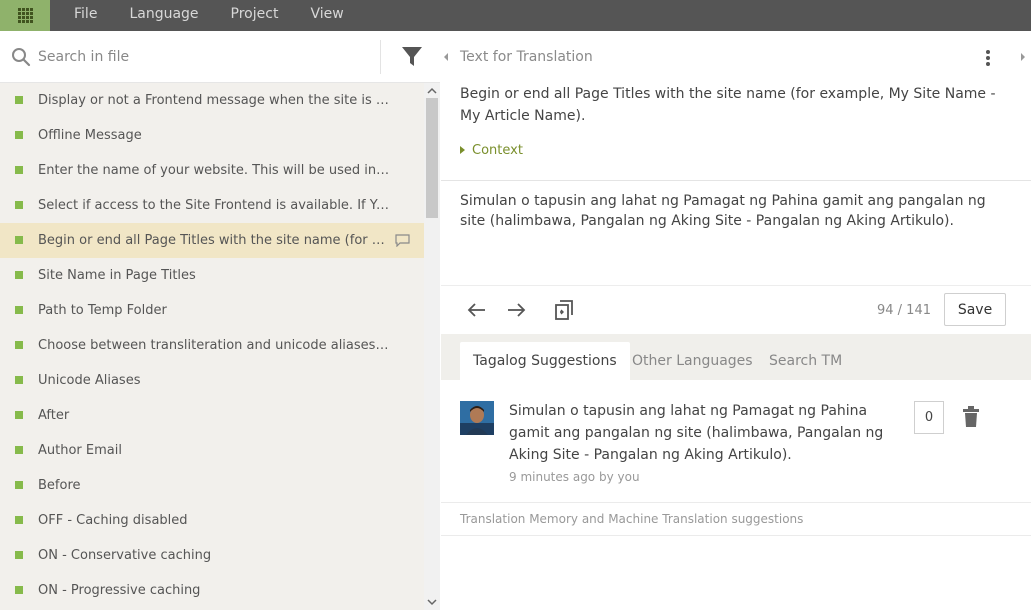  I want to click on filter-icon, so click(412, 57).